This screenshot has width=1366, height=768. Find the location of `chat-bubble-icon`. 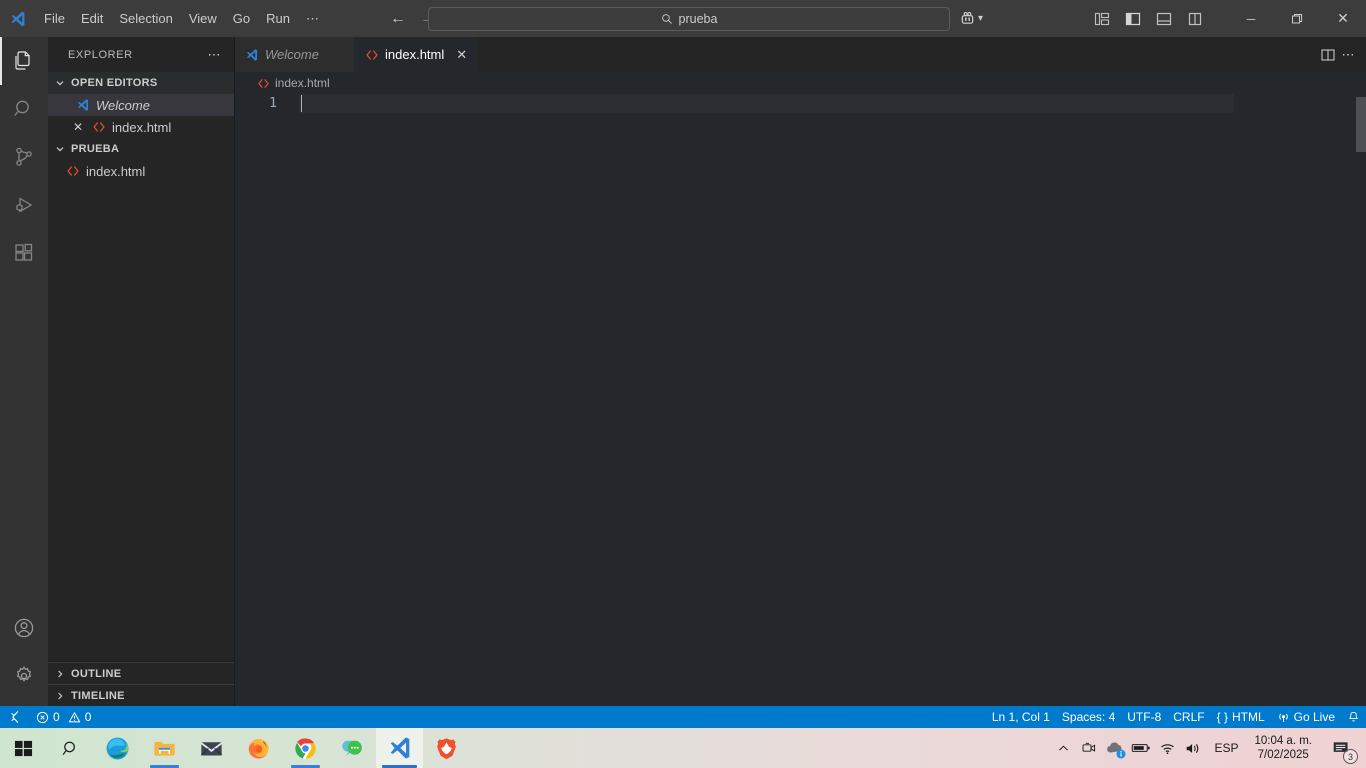

chat-bubble-icon is located at coordinates (352, 748).